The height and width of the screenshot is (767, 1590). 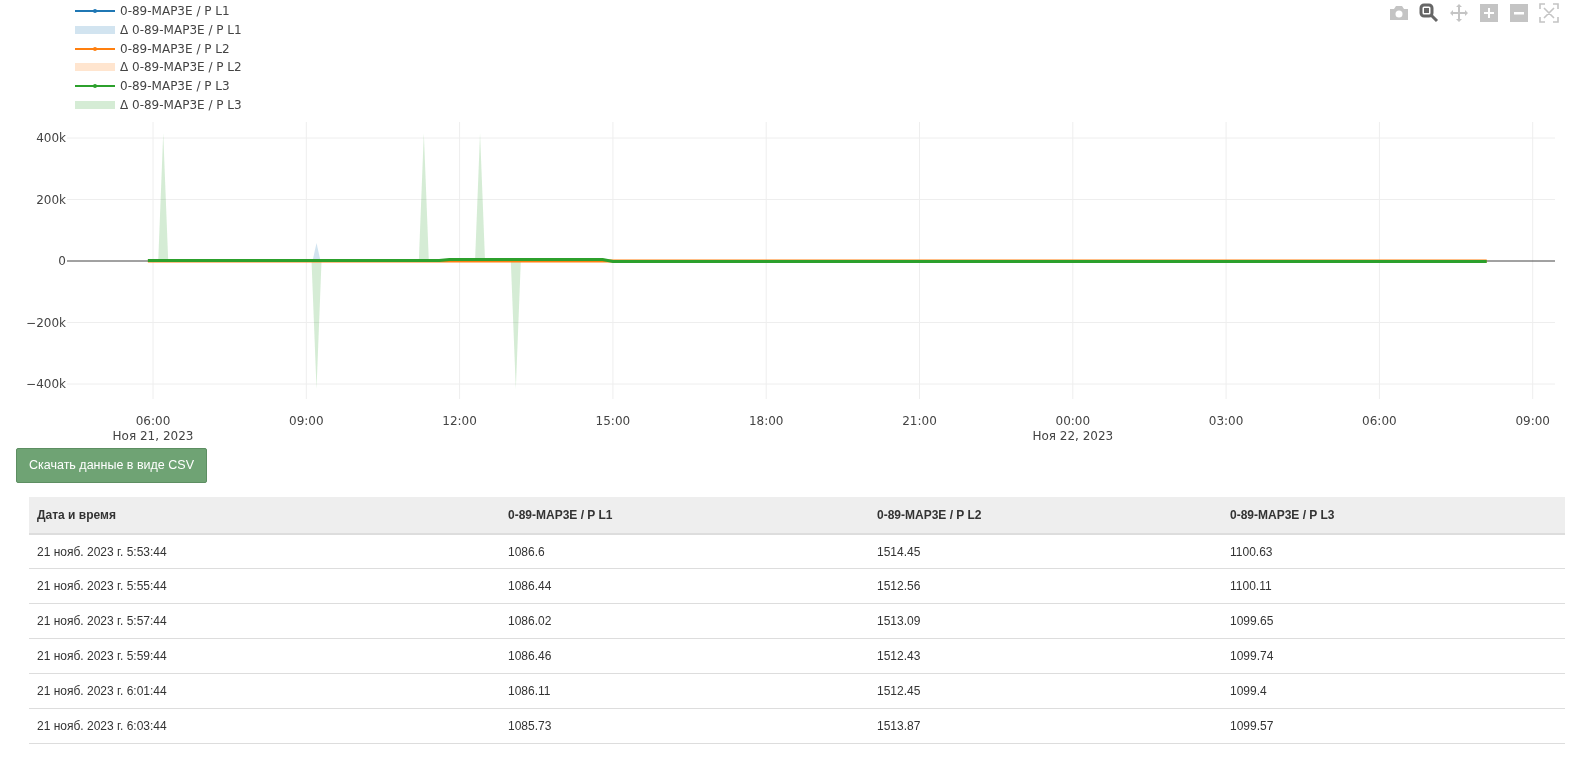 I want to click on table-cell: 1085.73, so click(x=684, y=726).